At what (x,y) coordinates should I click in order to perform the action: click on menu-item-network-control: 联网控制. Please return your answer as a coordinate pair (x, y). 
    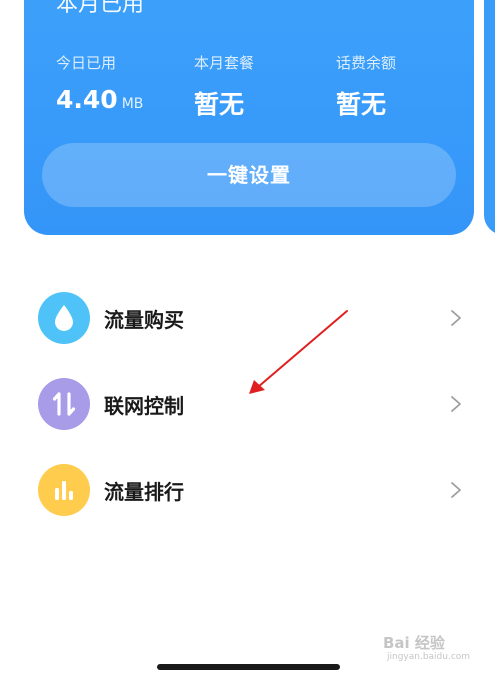
    Looking at the image, I should click on (247, 404).